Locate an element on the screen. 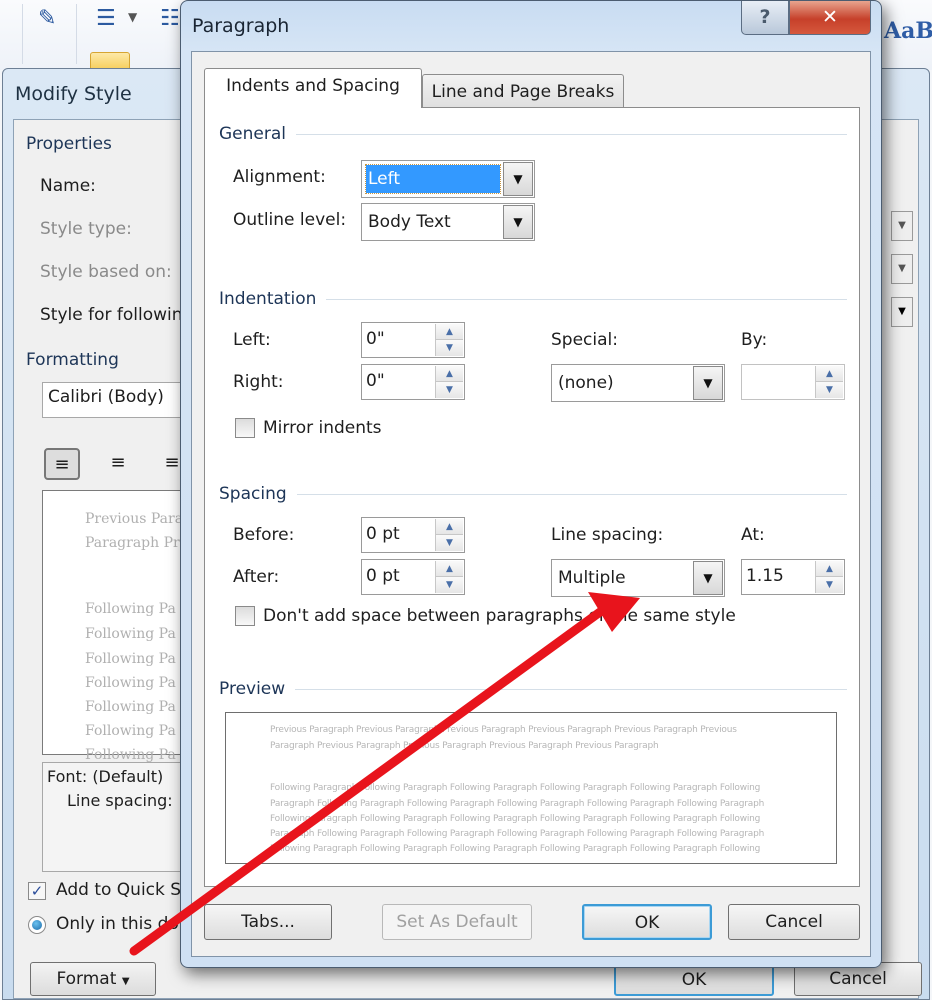  ok-button: OK is located at coordinates (647, 922).